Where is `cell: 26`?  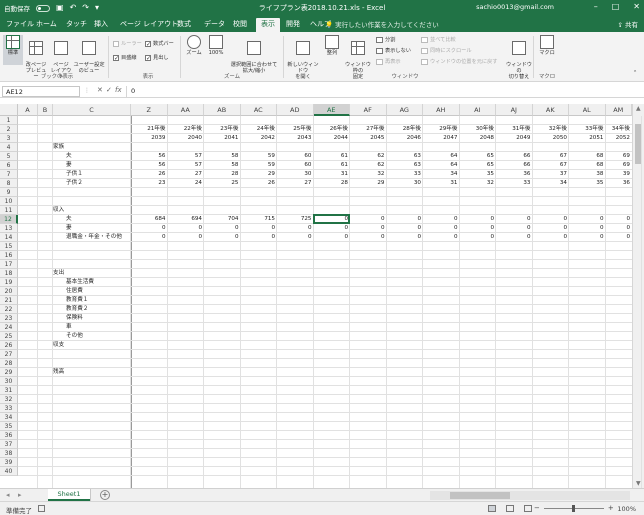
cell: 26 is located at coordinates (149, 174).